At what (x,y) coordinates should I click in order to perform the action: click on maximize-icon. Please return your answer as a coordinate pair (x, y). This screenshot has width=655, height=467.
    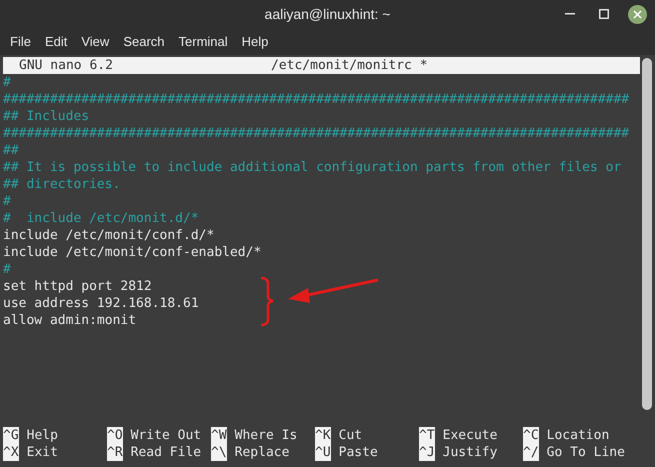
    Looking at the image, I should click on (604, 14).